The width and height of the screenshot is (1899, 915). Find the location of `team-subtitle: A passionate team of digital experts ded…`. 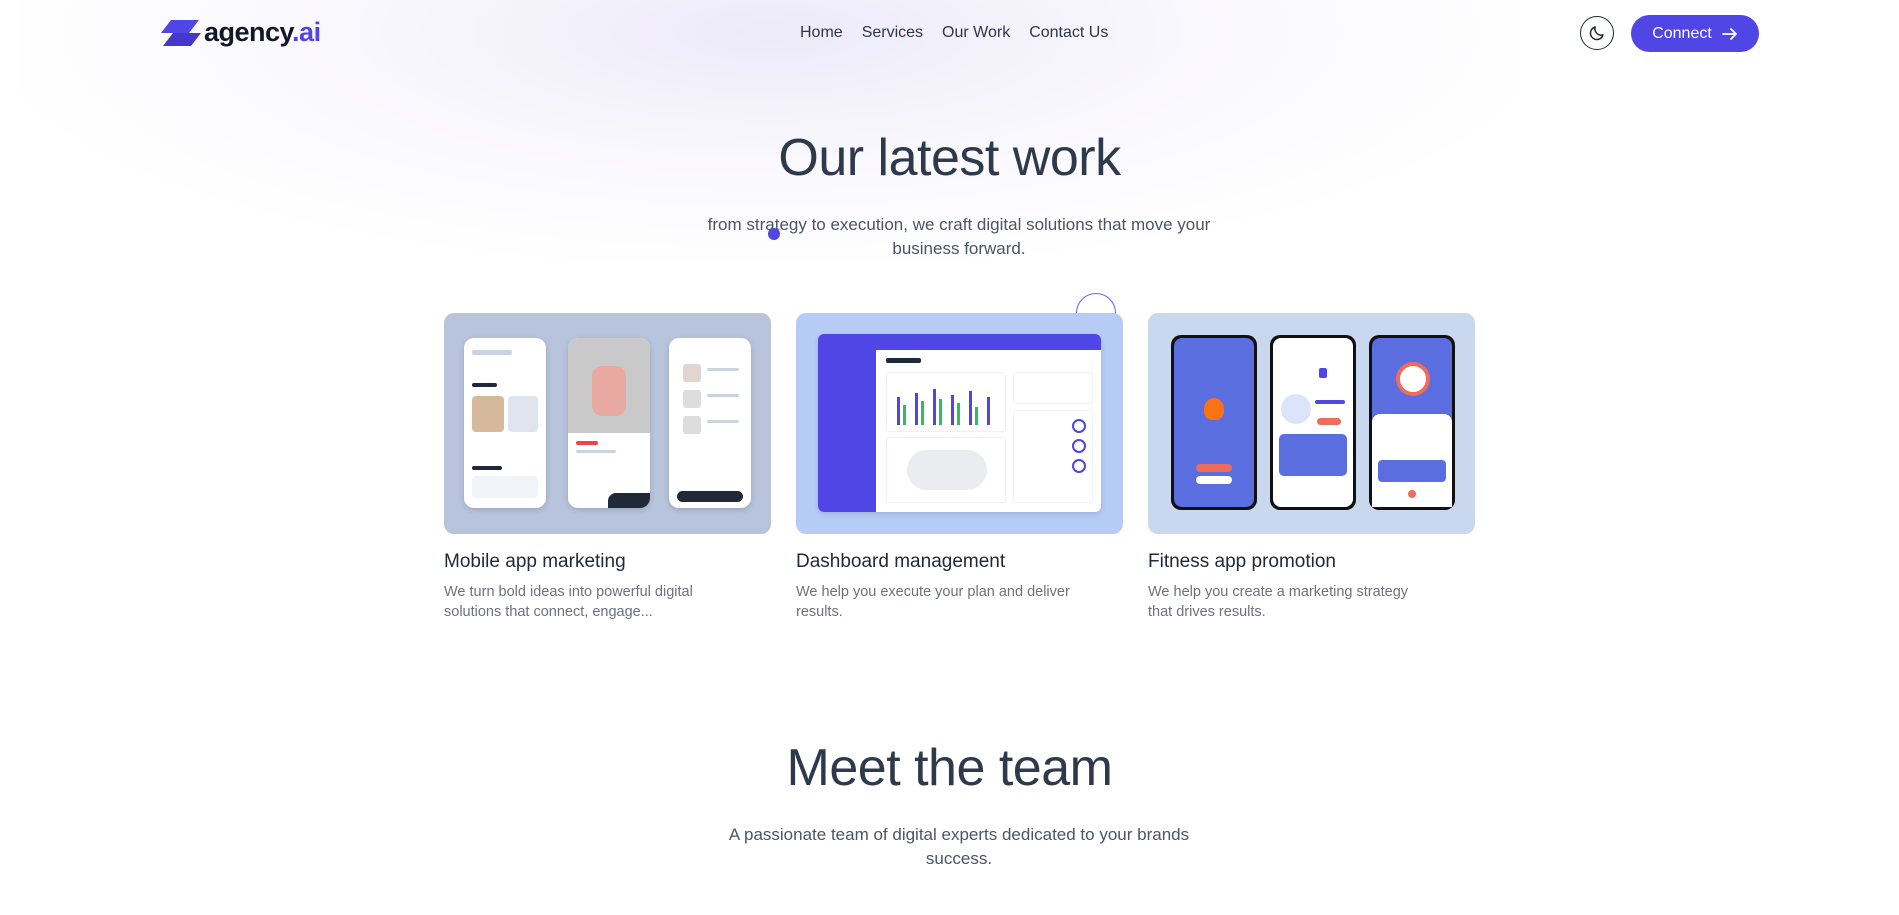

team-subtitle: A passionate team of digital experts ded… is located at coordinates (959, 846).